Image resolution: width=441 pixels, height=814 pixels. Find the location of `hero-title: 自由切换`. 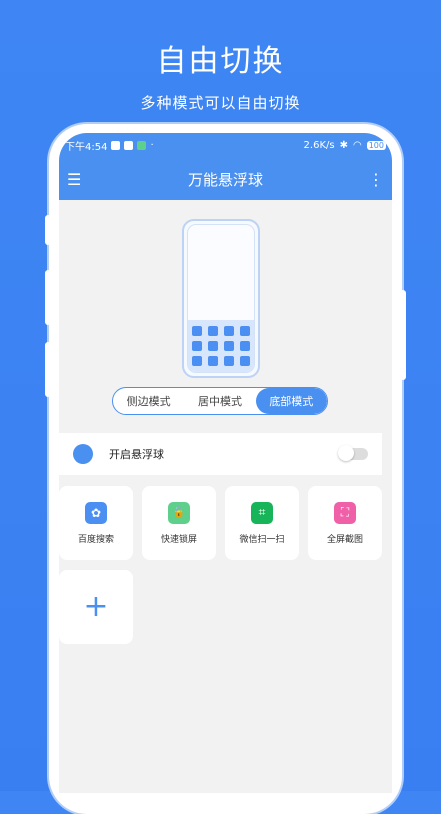

hero-title: 自由切换 is located at coordinates (220, 61).